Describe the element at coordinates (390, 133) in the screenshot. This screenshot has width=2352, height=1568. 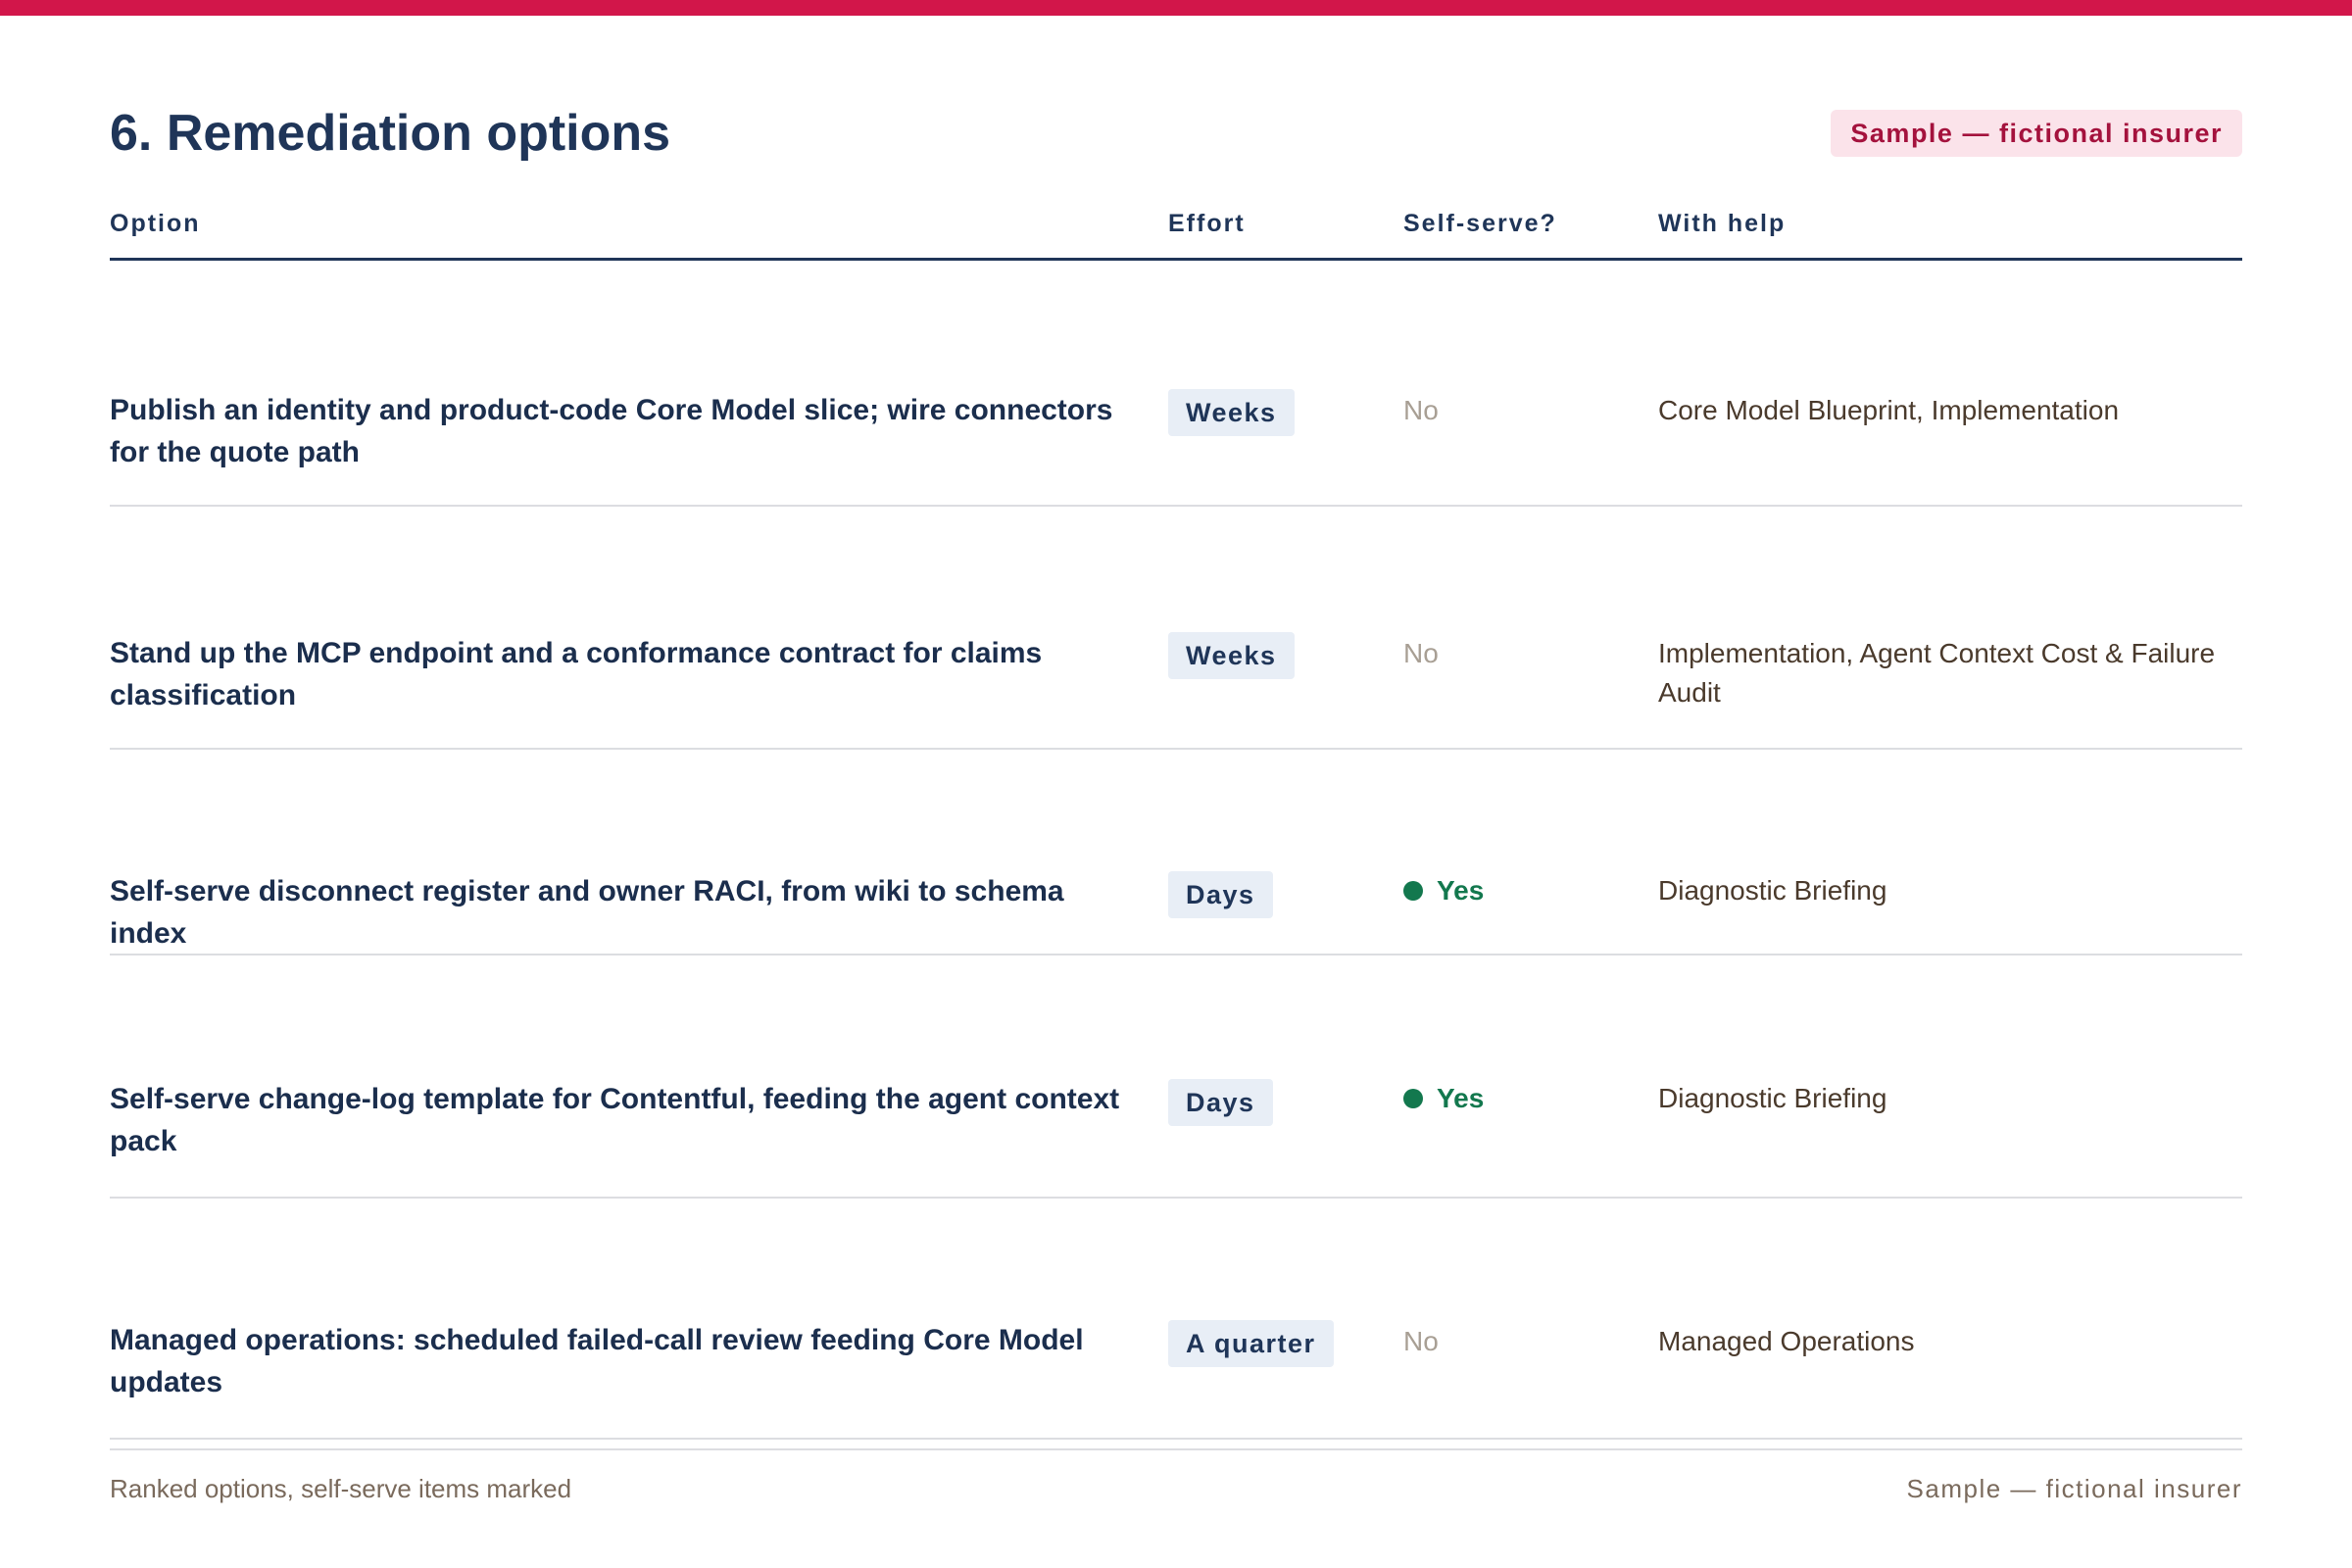
I see `page-title: 6. Remediation options` at that location.